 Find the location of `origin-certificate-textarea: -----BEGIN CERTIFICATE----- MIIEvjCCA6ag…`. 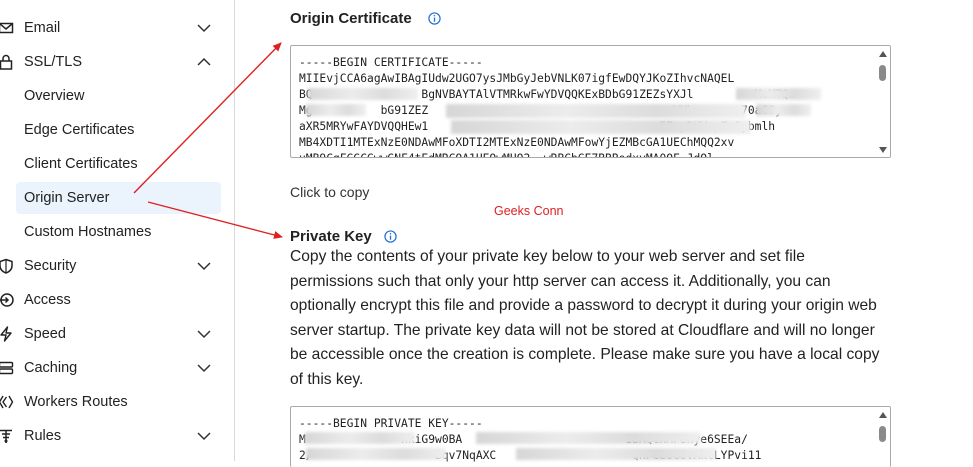

origin-certificate-textarea: -----BEGIN CERTIFICATE----- MIIEvjCCA6ag… is located at coordinates (590, 101).